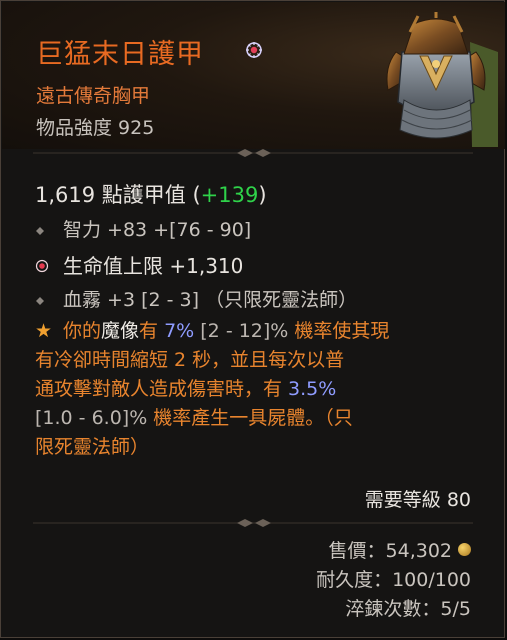 The height and width of the screenshot is (640, 507). Describe the element at coordinates (151, 195) in the screenshot. I see `armor-value: 1,619 點護甲值 (+139)` at that location.